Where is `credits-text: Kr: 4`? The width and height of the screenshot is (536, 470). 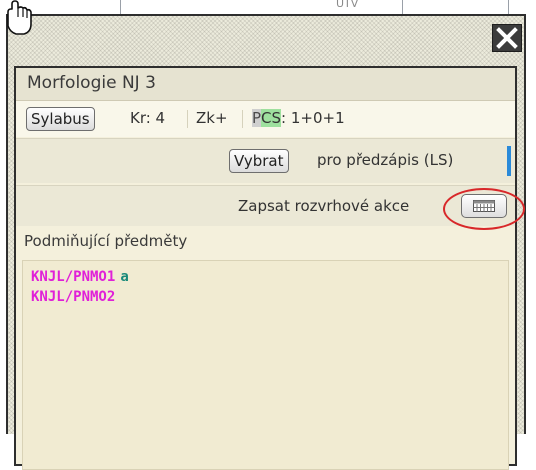 credits-text: Kr: 4 is located at coordinates (148, 118).